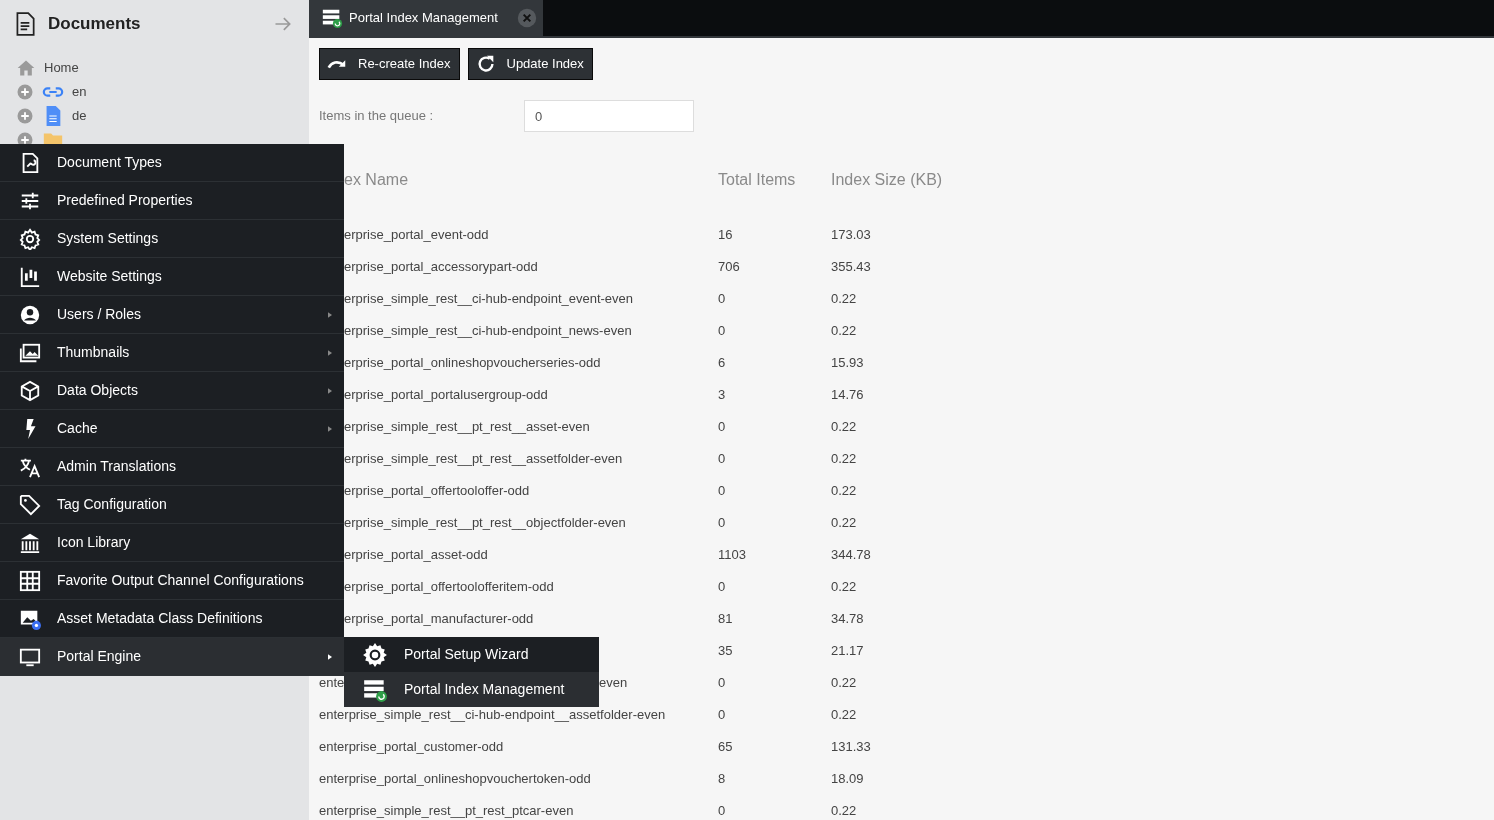 The height and width of the screenshot is (820, 1494). I want to click on table-cell: 34.78, so click(847, 619).